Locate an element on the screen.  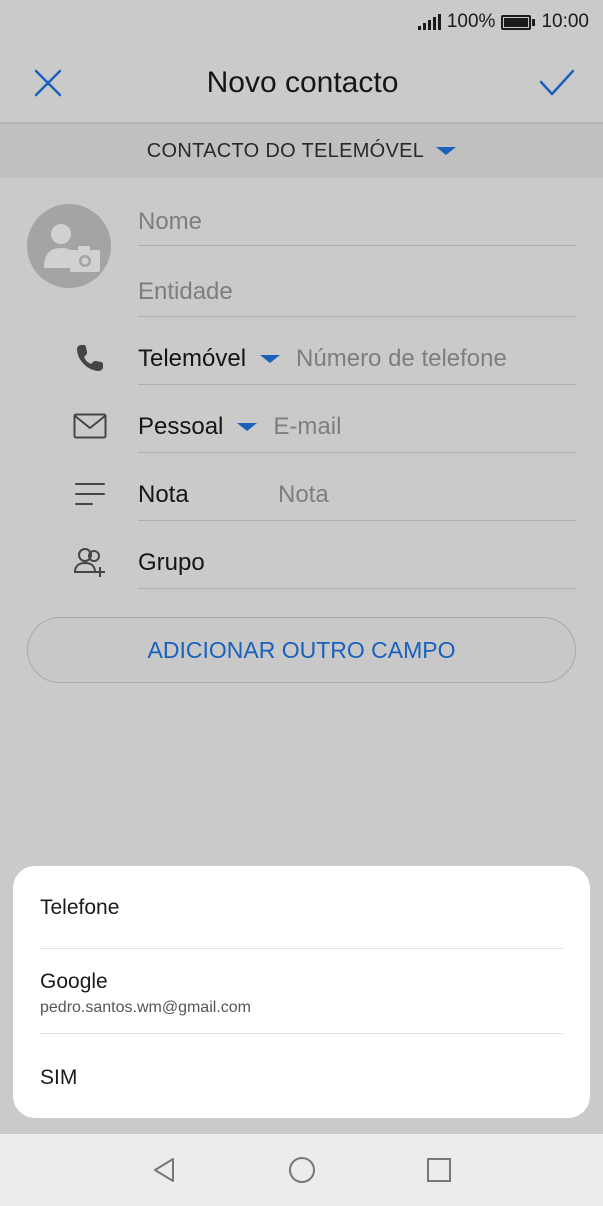
home-icon is located at coordinates (302, 1170).